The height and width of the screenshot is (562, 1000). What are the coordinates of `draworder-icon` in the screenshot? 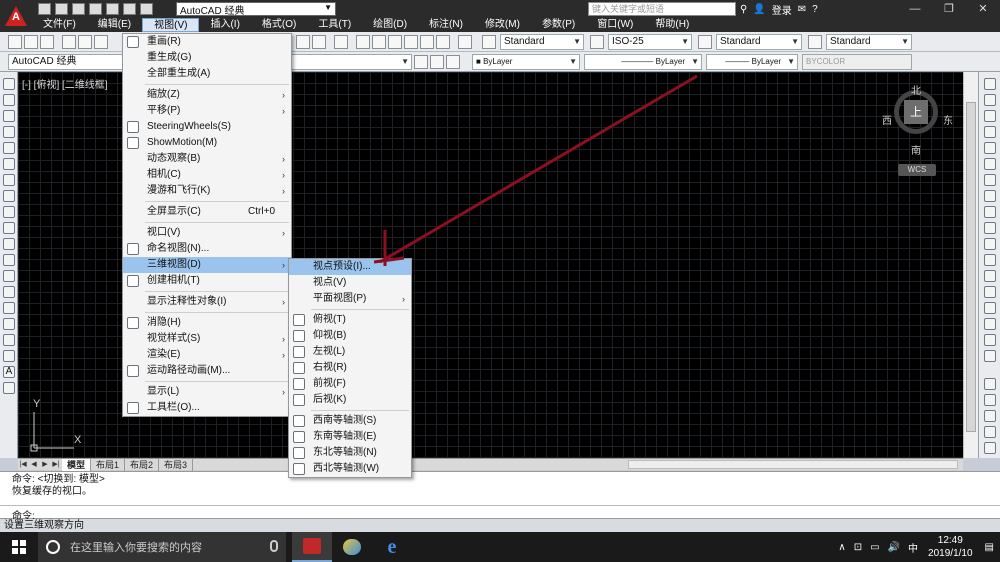 It's located at (990, 384).